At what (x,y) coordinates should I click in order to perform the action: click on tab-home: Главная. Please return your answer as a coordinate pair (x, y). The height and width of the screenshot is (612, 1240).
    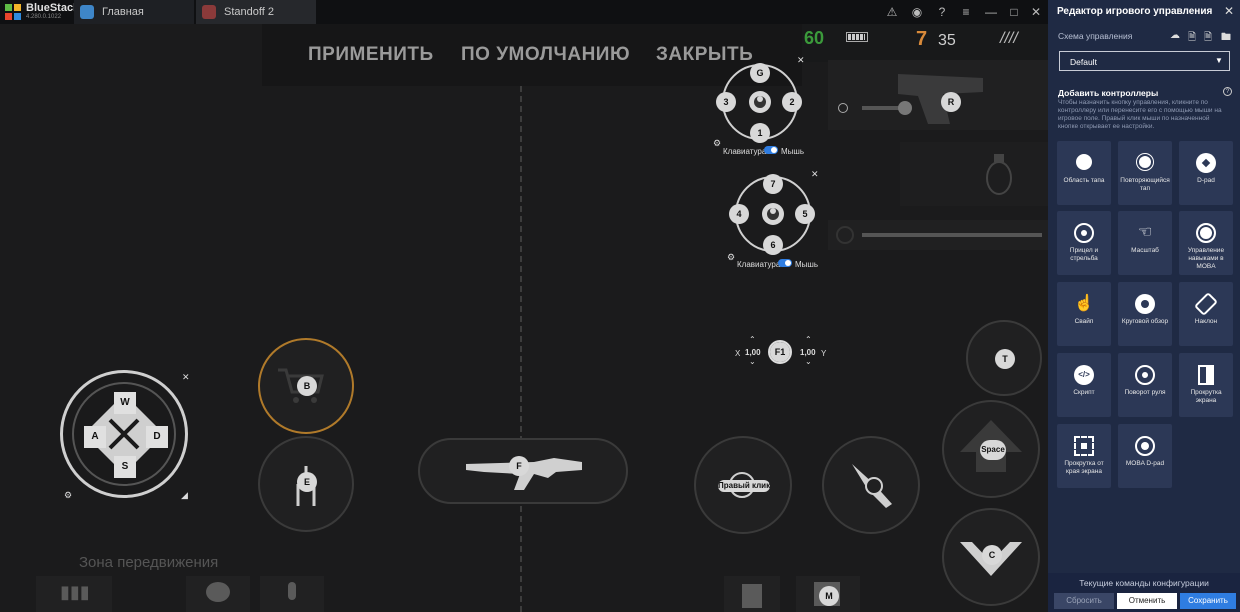
    Looking at the image, I should click on (134, 12).